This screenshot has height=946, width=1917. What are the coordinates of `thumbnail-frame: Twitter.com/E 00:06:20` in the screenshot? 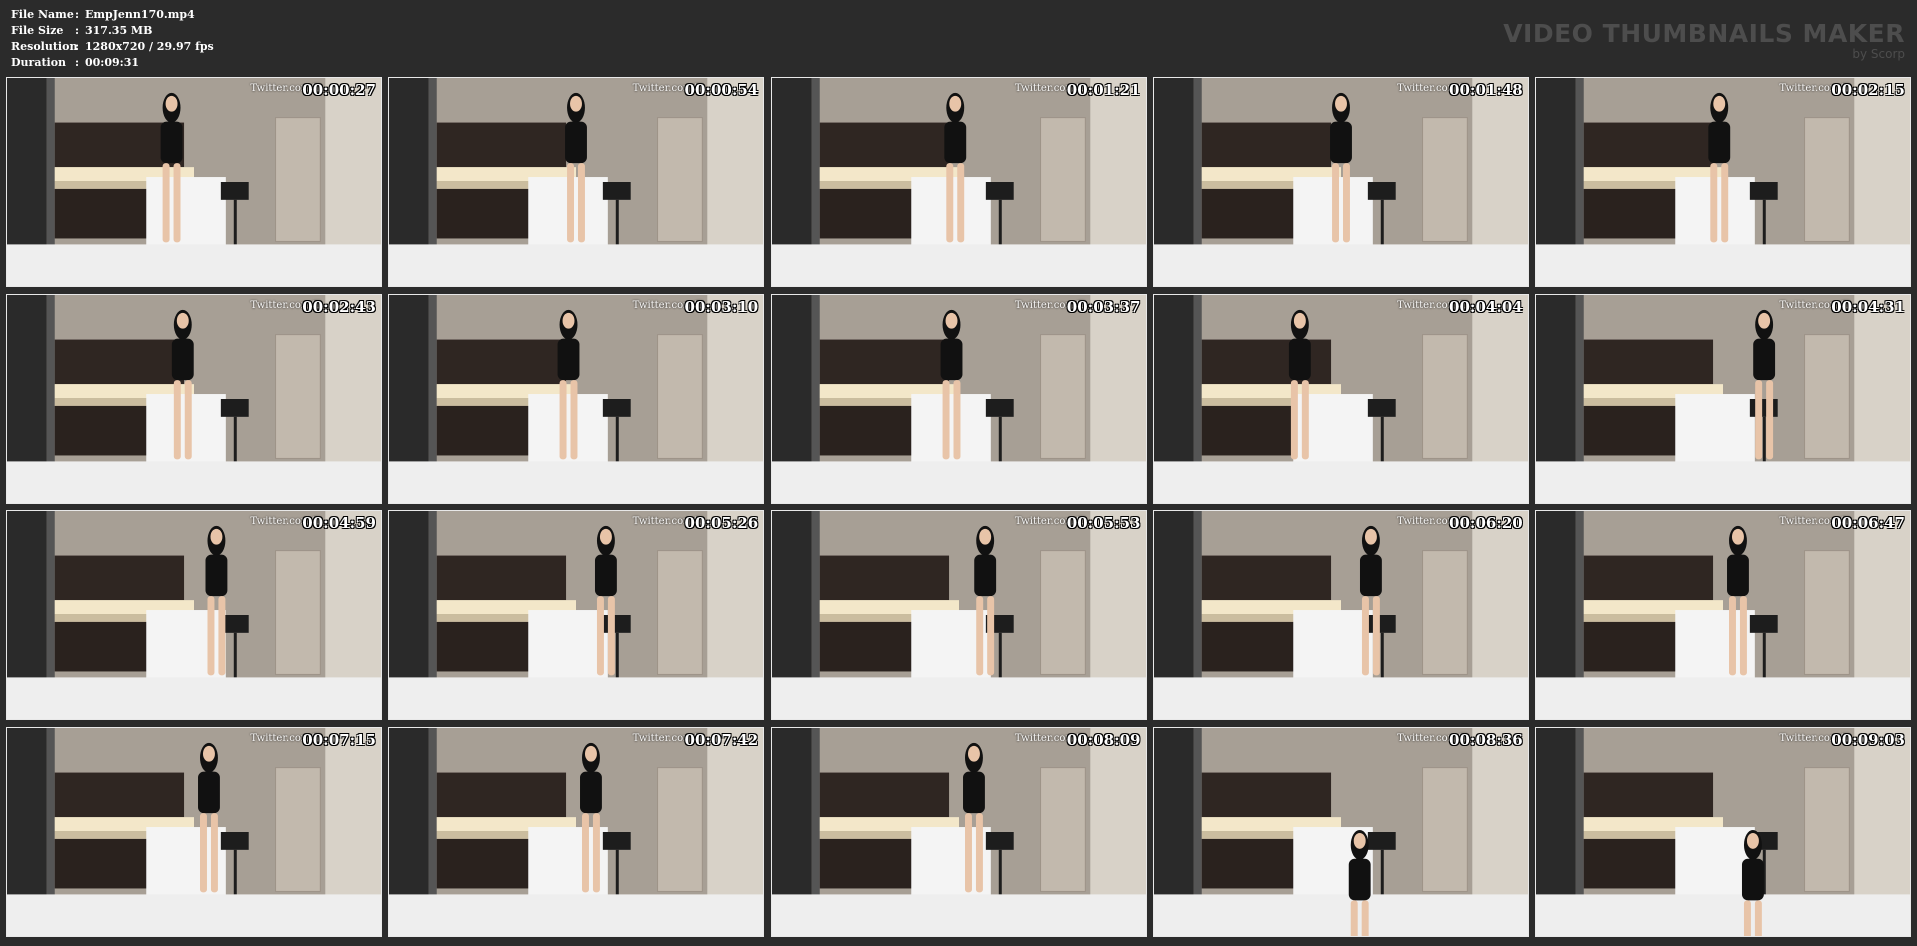 It's located at (1340, 615).